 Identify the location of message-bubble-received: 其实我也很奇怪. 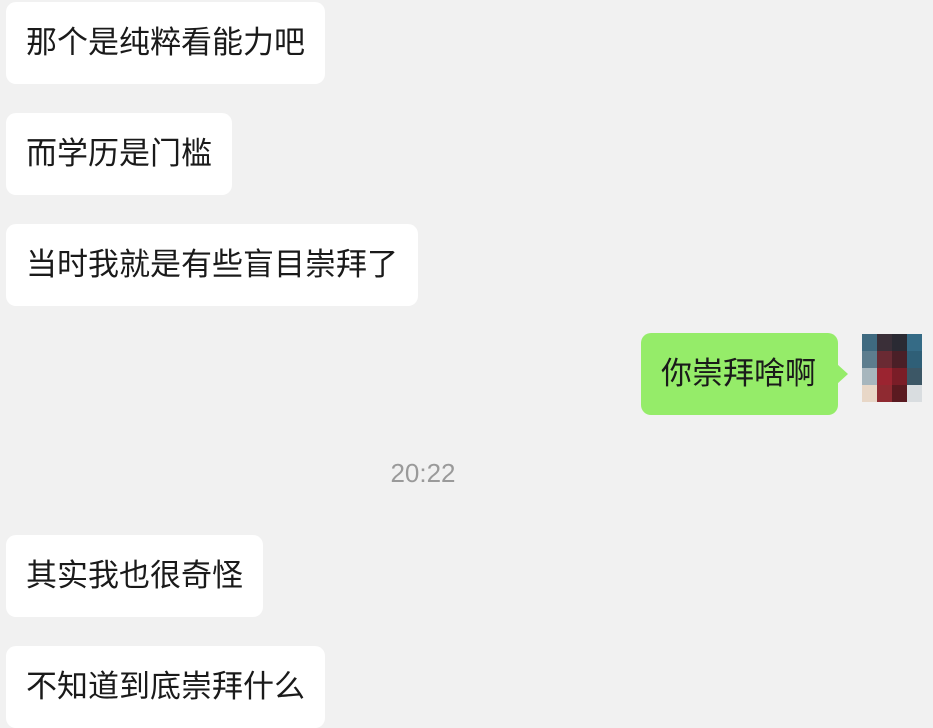
(134, 576).